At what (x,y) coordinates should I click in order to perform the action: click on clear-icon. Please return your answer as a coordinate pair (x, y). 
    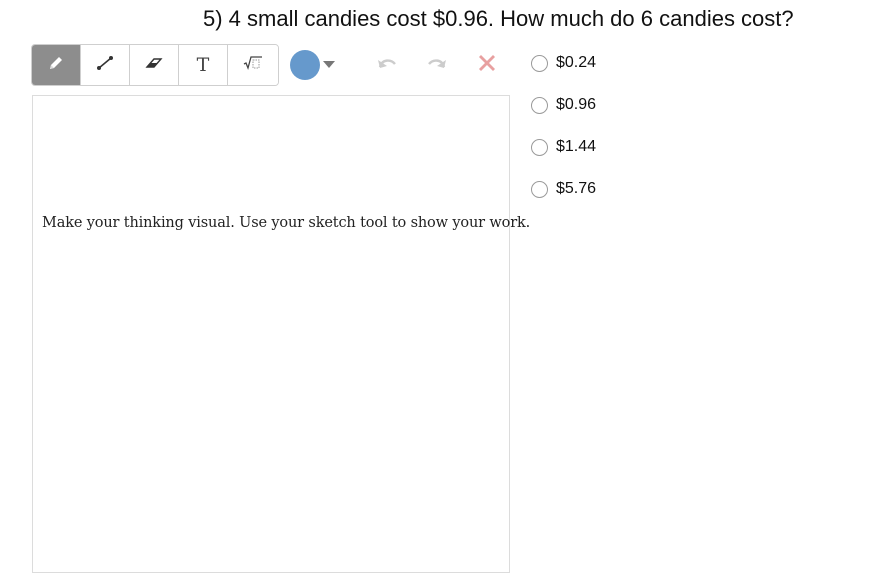
    Looking at the image, I should click on (487, 65).